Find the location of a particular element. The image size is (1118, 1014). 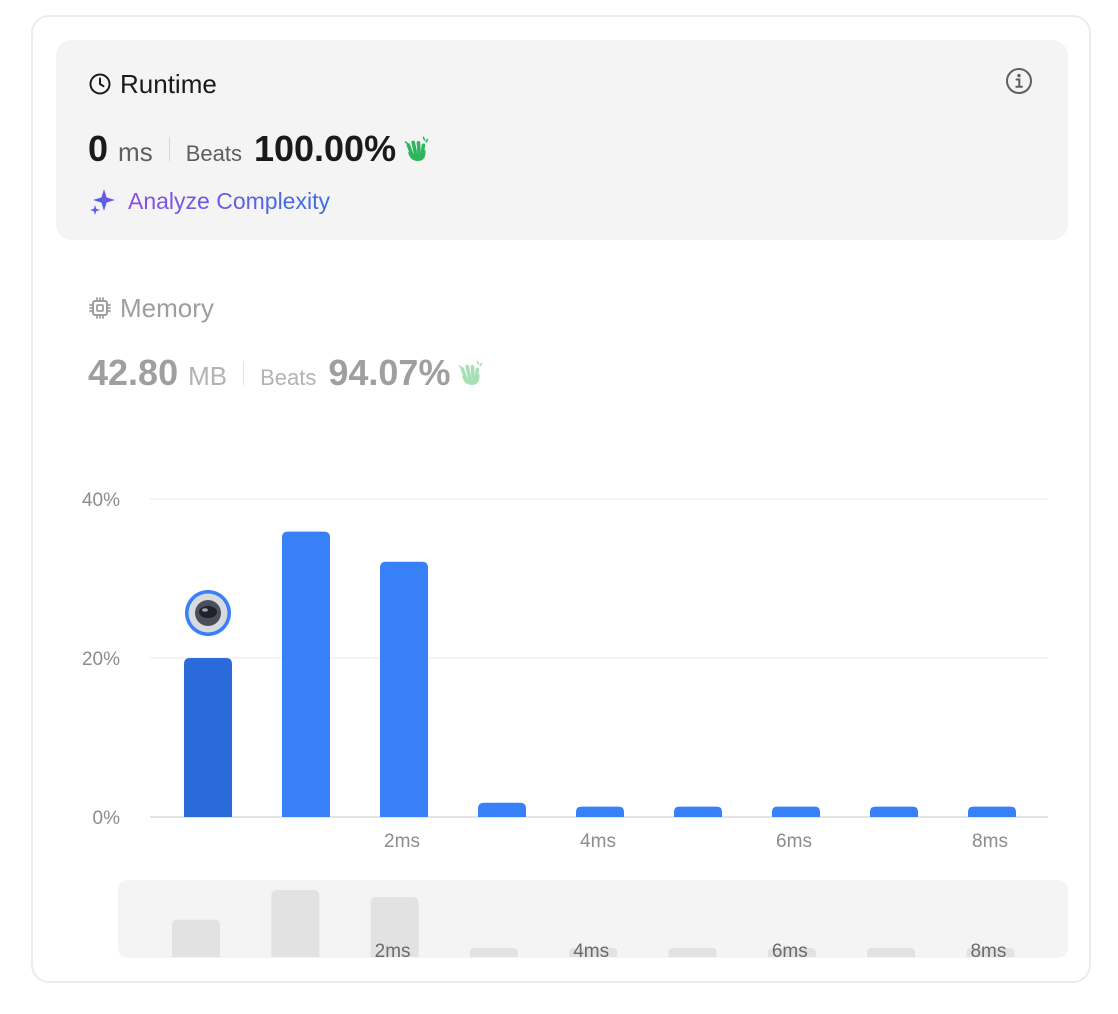

x-tick-label: 4ms is located at coordinates (598, 841).